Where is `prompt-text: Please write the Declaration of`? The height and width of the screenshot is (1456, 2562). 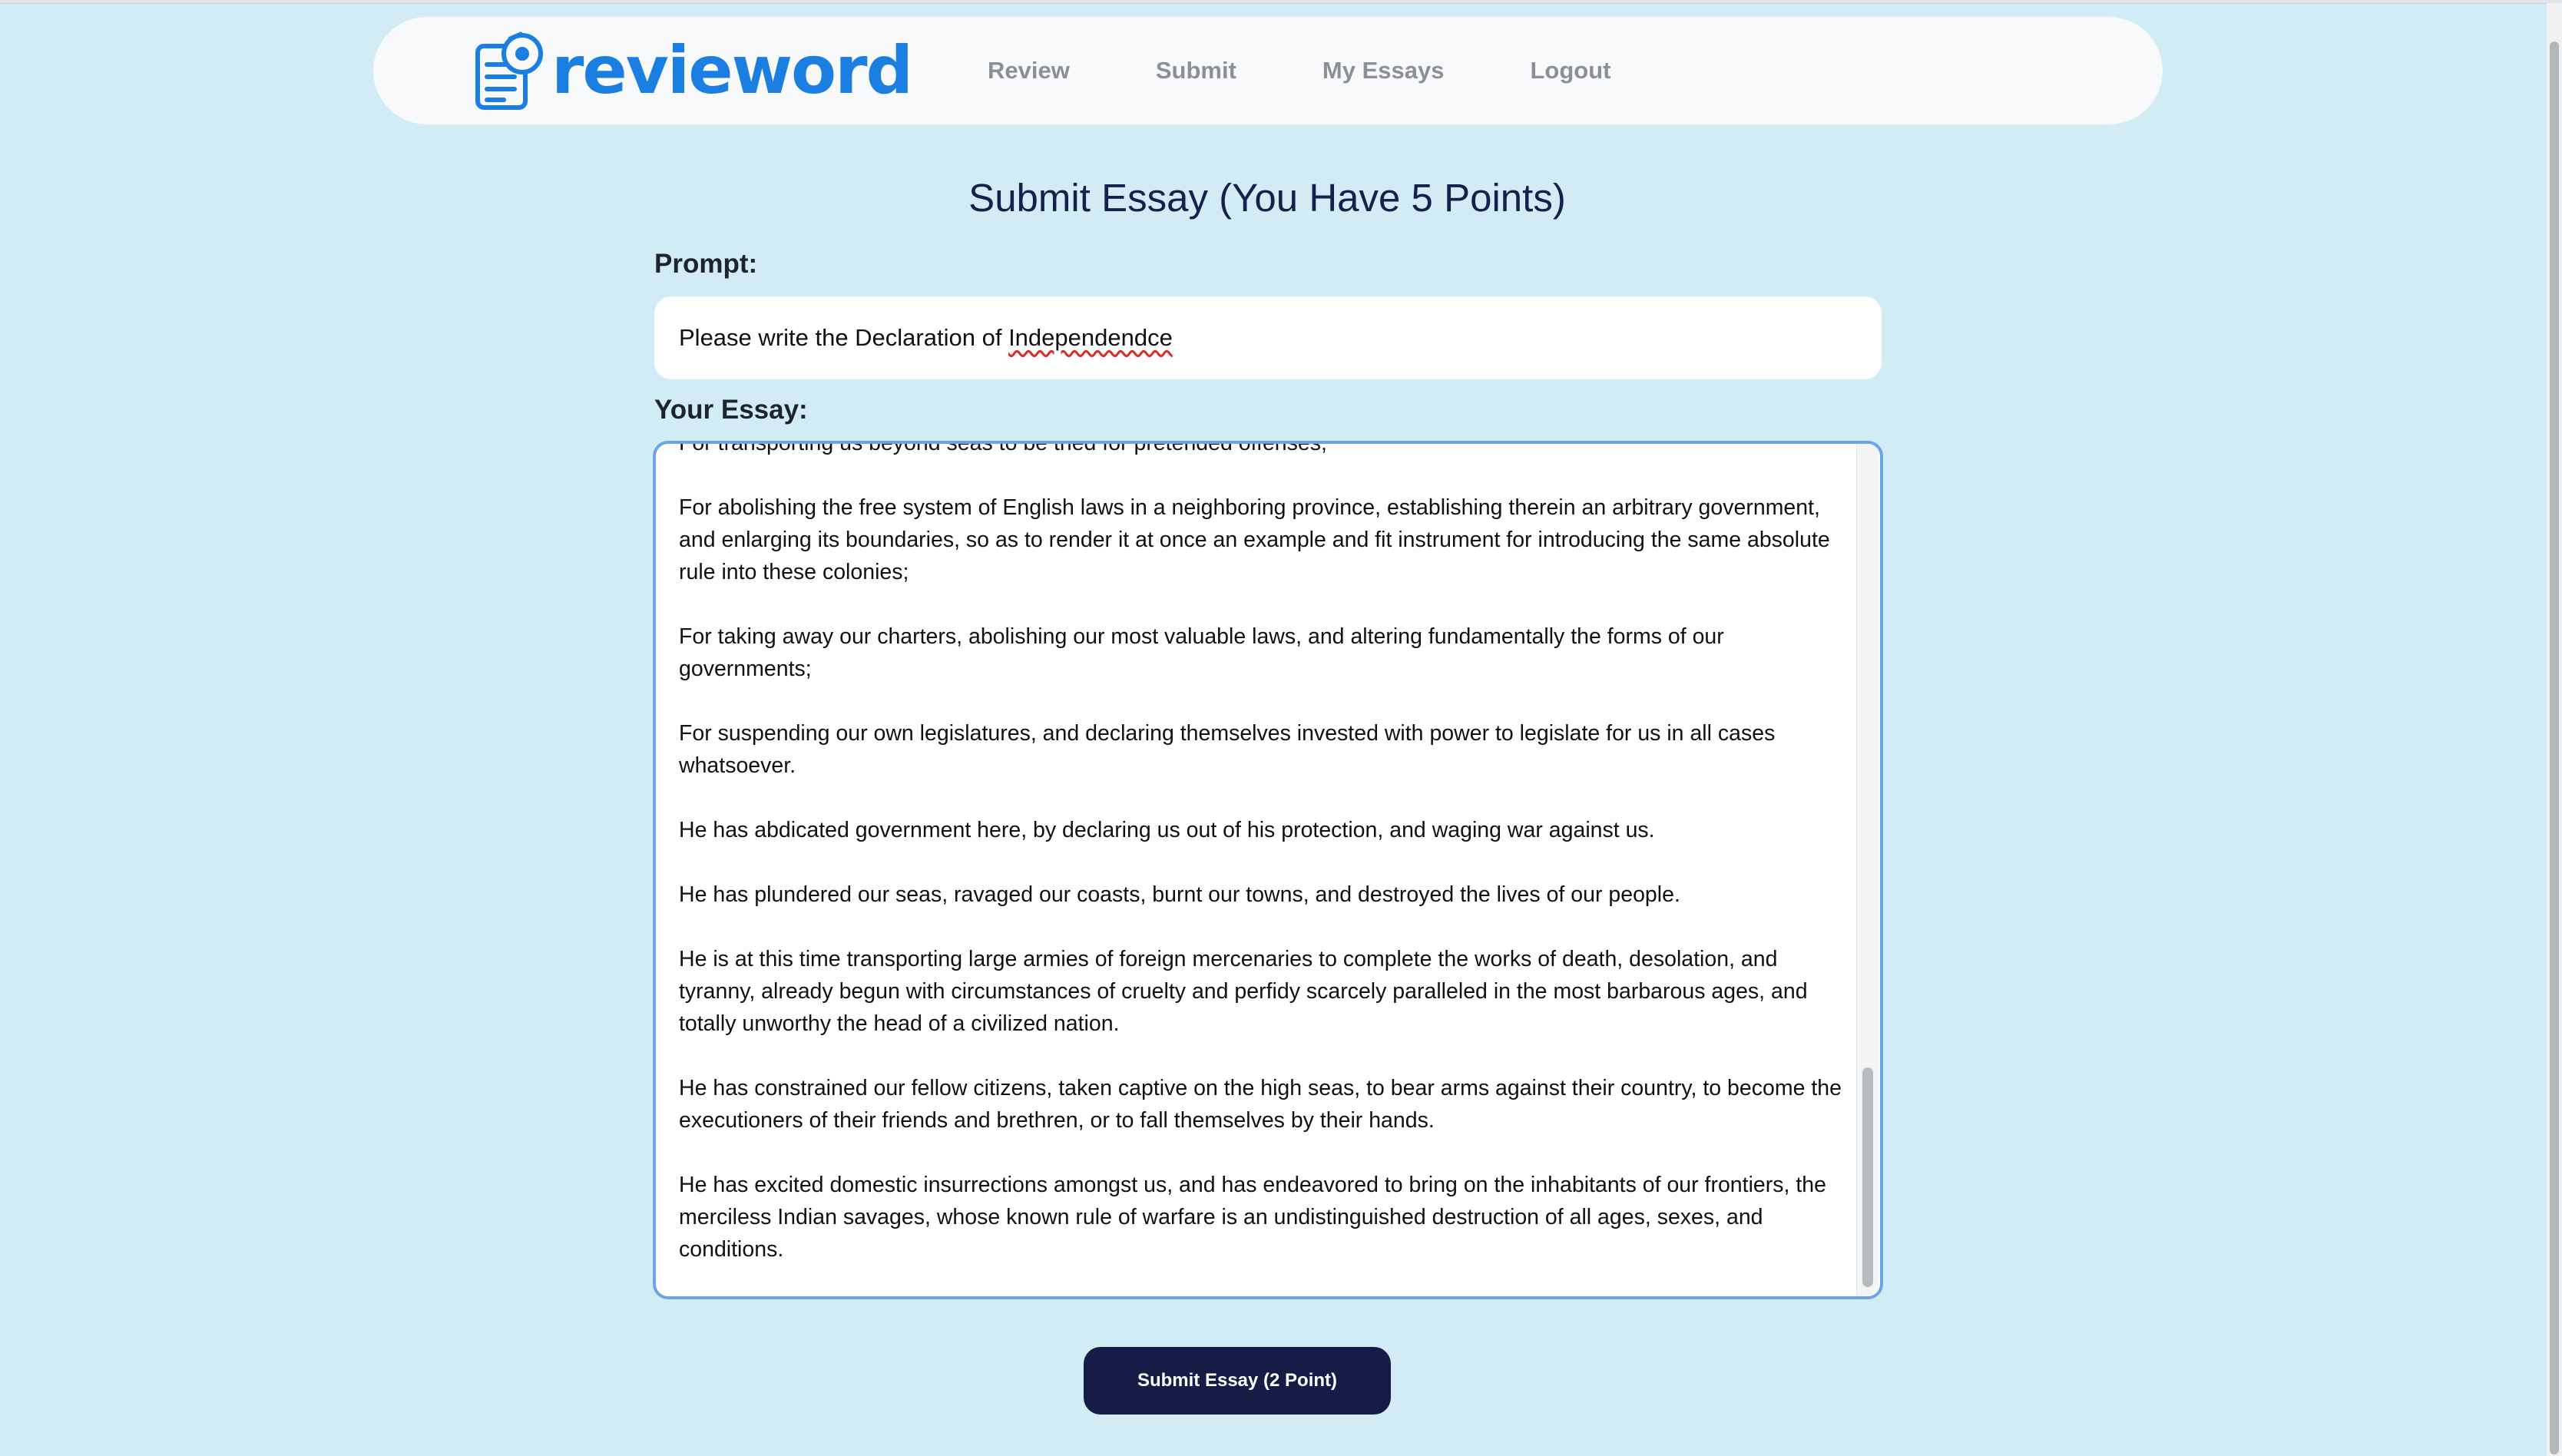
prompt-text: Please write the Declaration of is located at coordinates (844, 337).